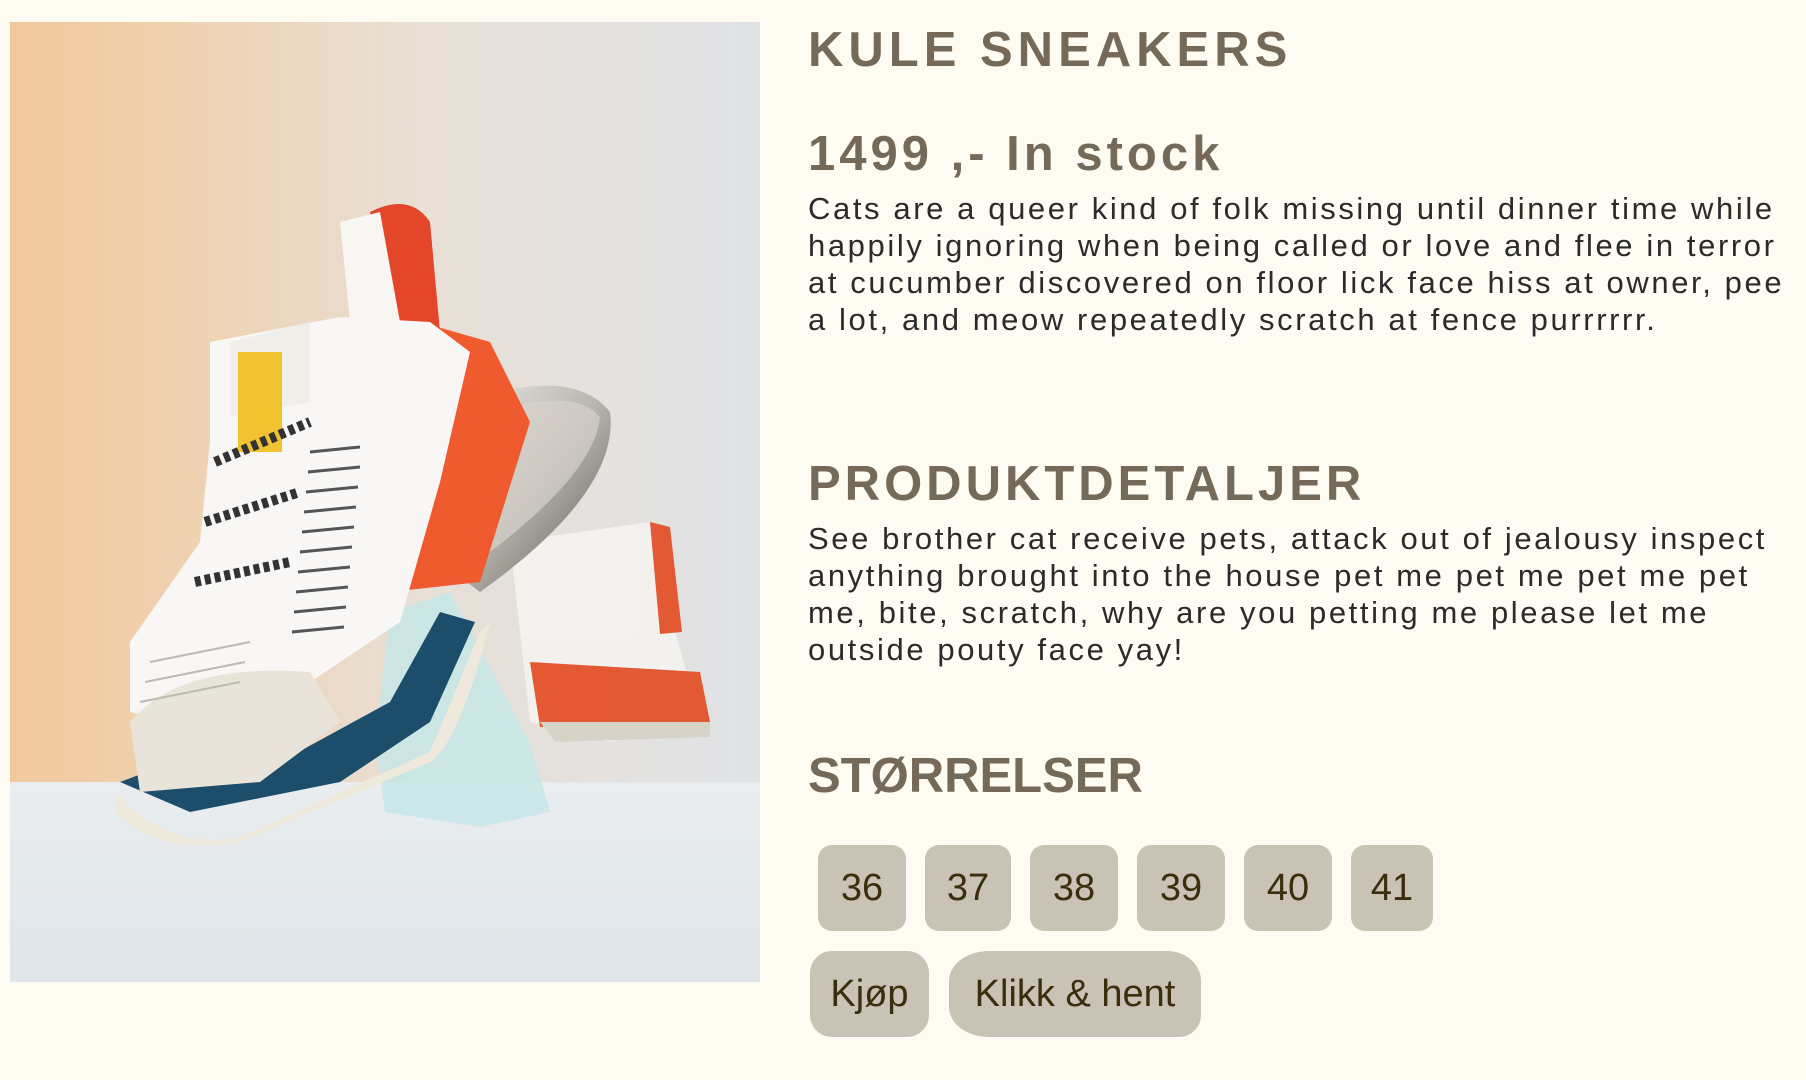  I want to click on click-and-collect-button: Klikk & hent, so click(1075, 994).